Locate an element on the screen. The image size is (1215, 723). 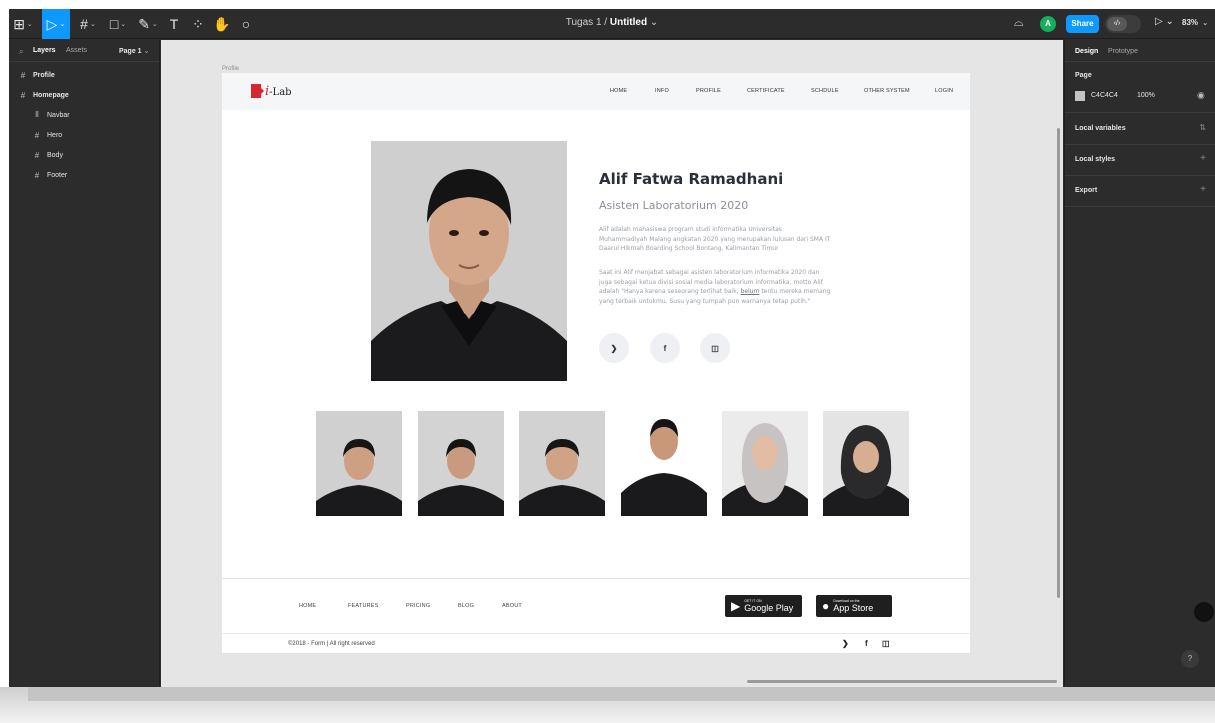
facebook-button: f is located at coordinates (665, 348).